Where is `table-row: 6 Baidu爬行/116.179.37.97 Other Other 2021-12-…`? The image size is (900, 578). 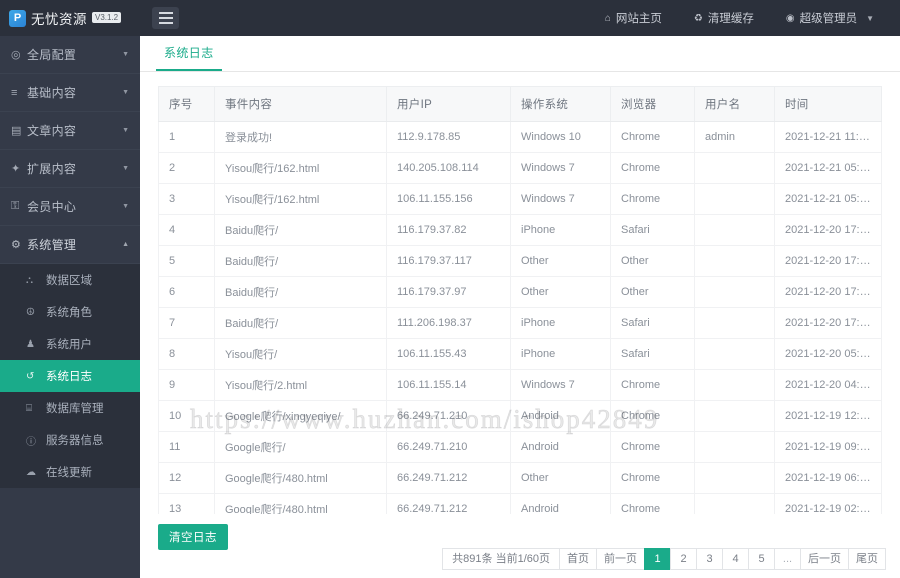
table-row: 6 Baidu爬行/116.179.37.97 Other Other 2021-12-… is located at coordinates (520, 292).